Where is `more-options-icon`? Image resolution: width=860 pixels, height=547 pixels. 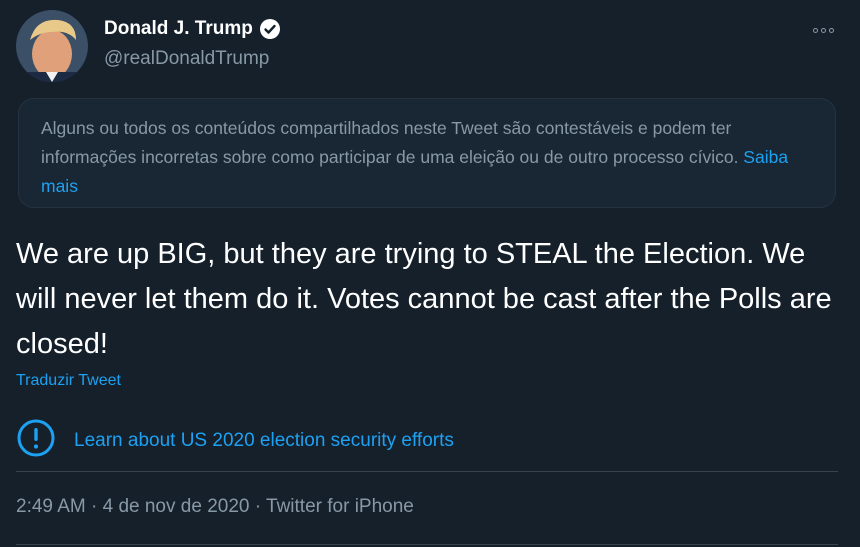
more-options-icon is located at coordinates (823, 30).